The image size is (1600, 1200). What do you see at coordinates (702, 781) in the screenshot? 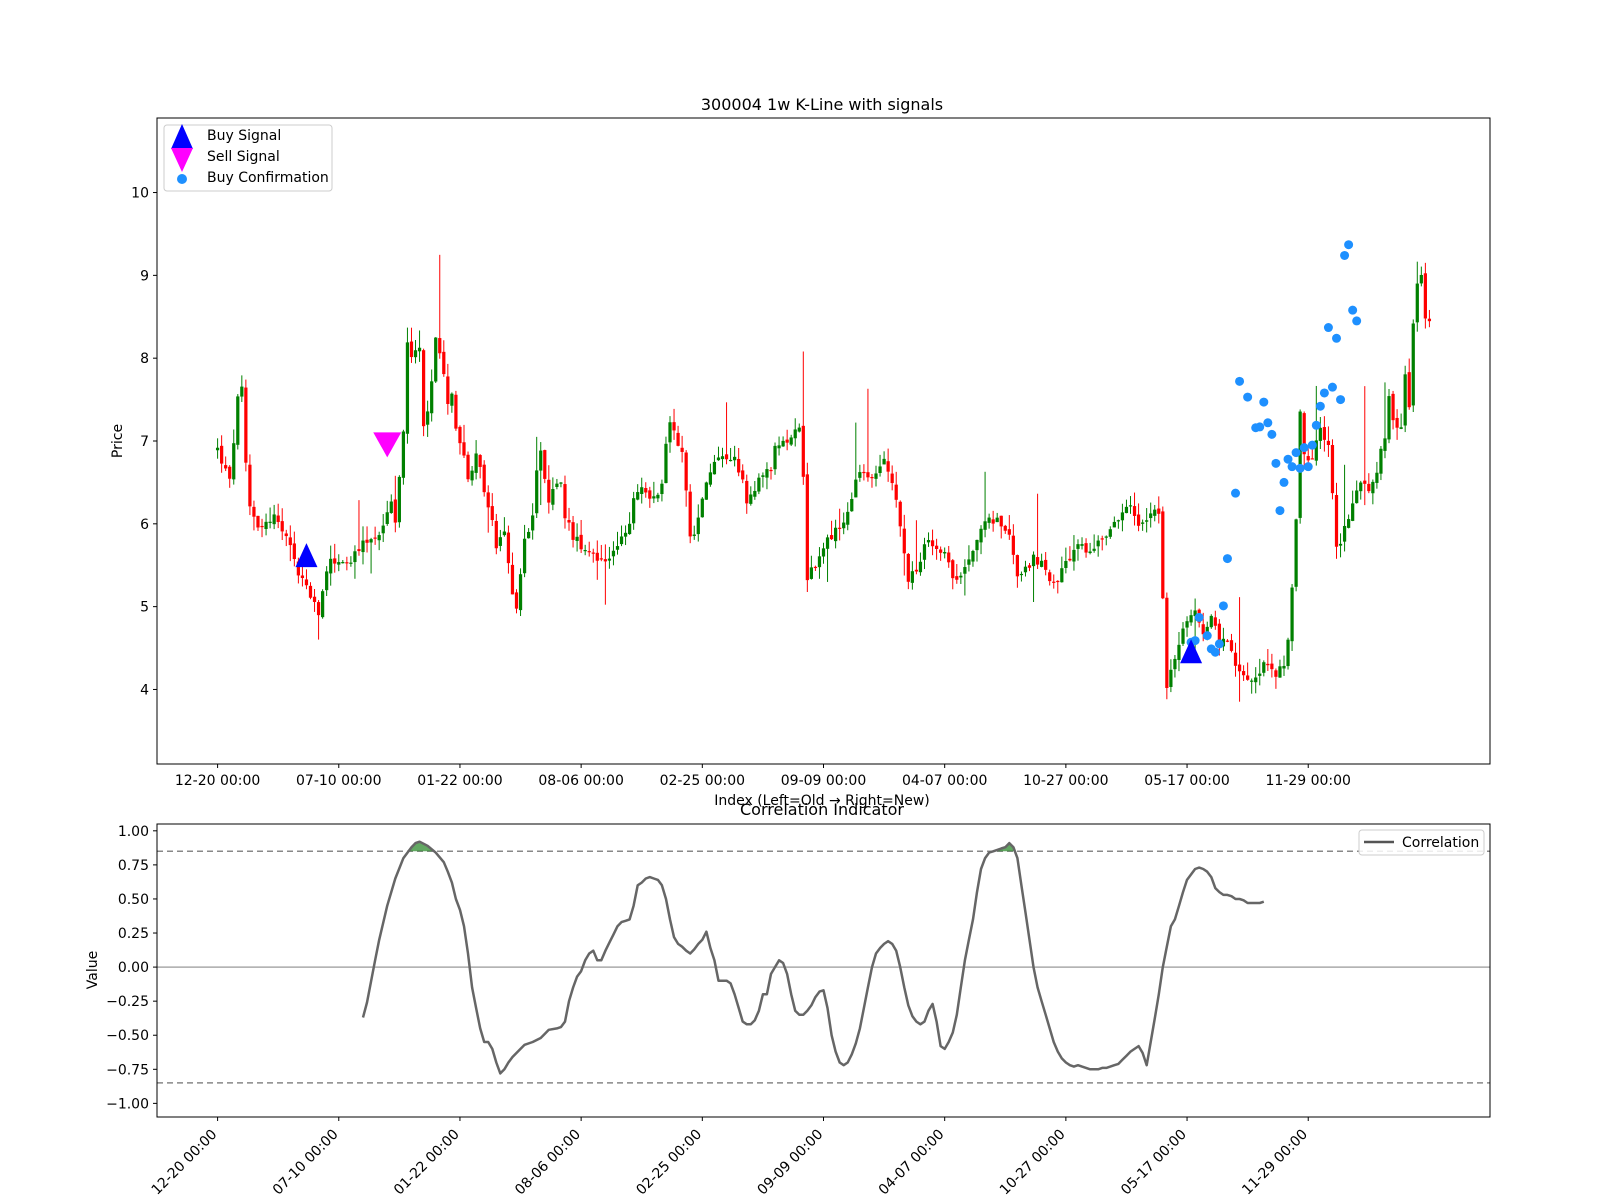
I see `kline-xtick-label: 02-25 00:00` at bounding box center [702, 781].